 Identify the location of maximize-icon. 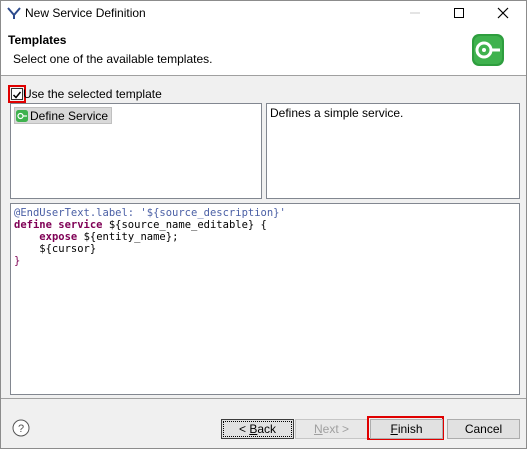
(459, 13).